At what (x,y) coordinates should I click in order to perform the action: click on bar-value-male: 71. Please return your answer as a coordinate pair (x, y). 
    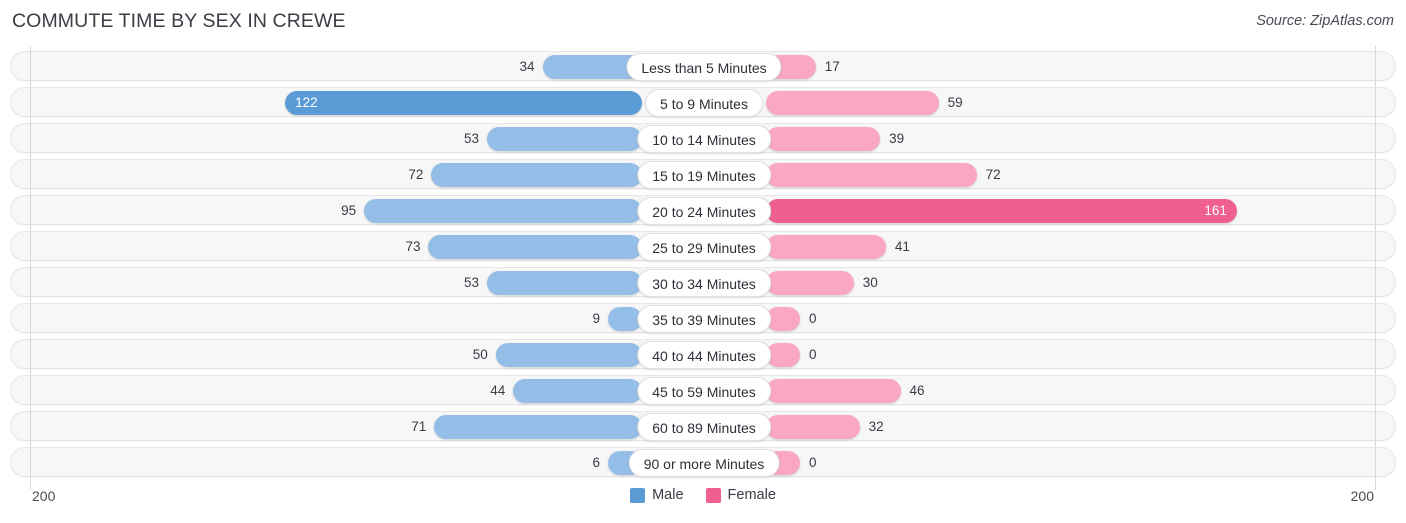
    Looking at the image, I should click on (419, 426).